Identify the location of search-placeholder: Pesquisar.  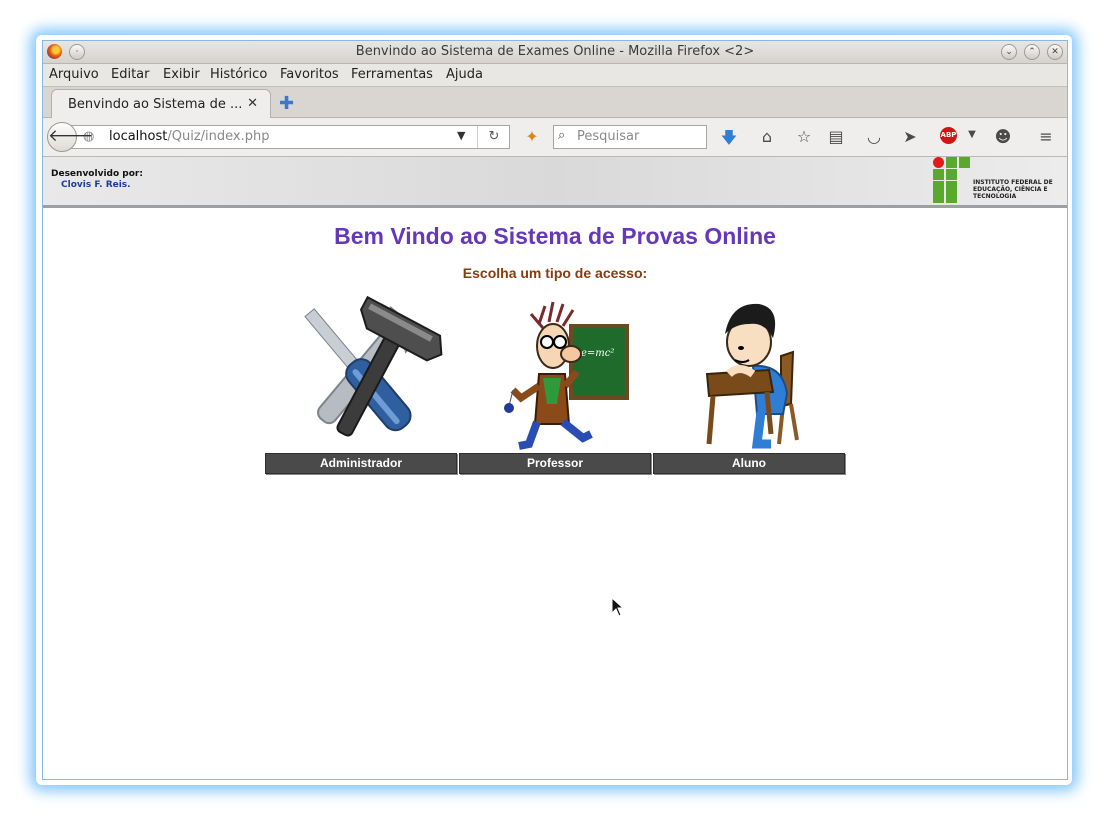
(608, 136).